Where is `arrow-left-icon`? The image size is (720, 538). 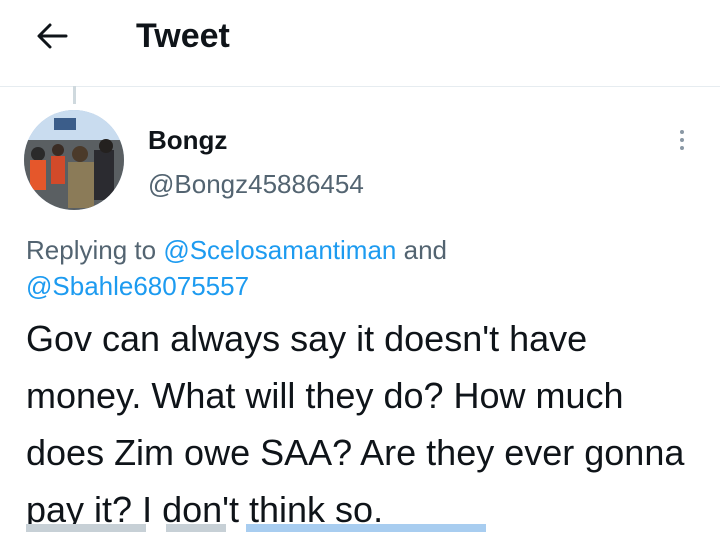
arrow-left-icon is located at coordinates (52, 36).